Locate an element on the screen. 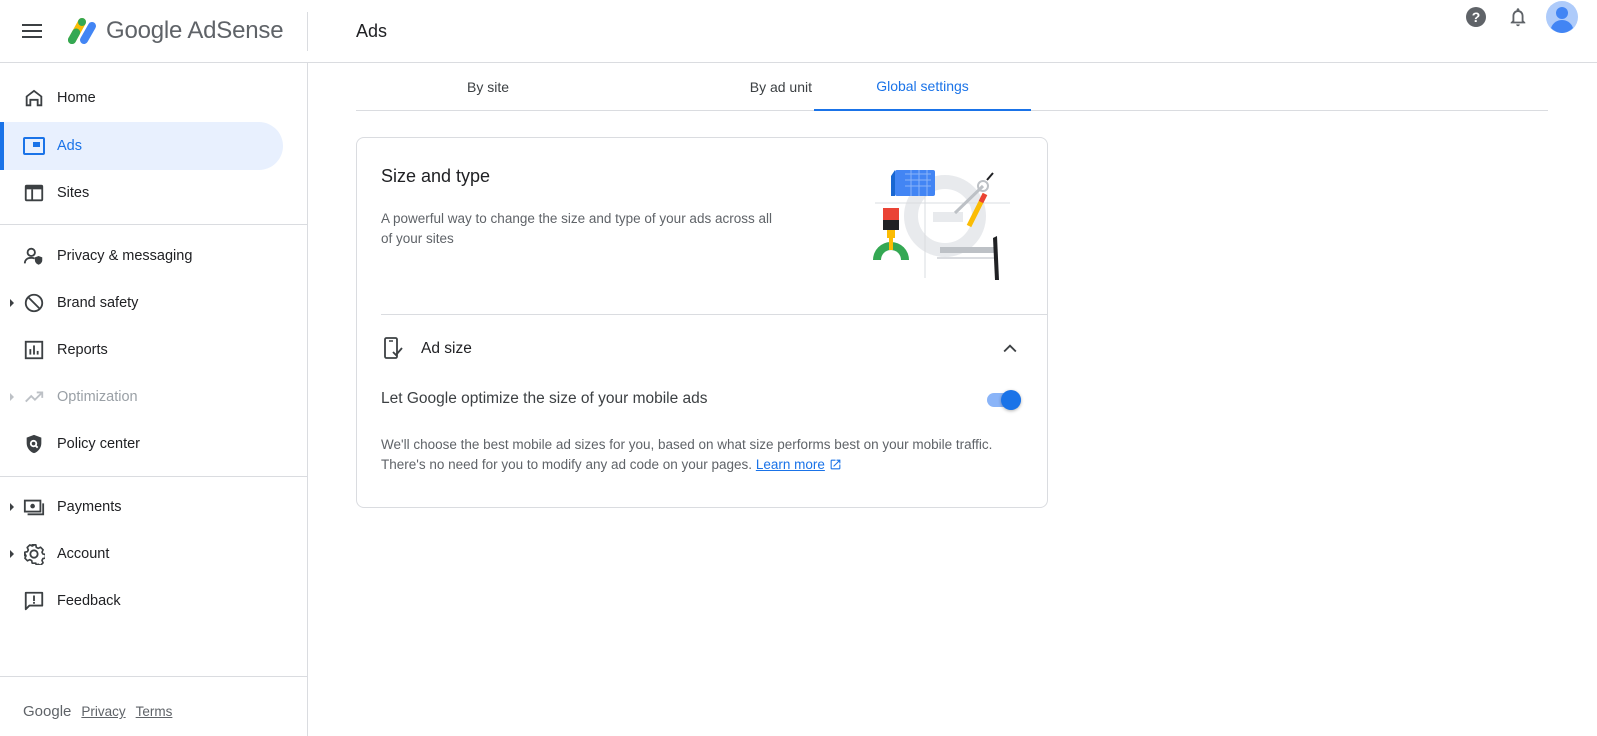 The width and height of the screenshot is (1597, 736). sidebar-item-ads: Ads is located at coordinates (141, 146).